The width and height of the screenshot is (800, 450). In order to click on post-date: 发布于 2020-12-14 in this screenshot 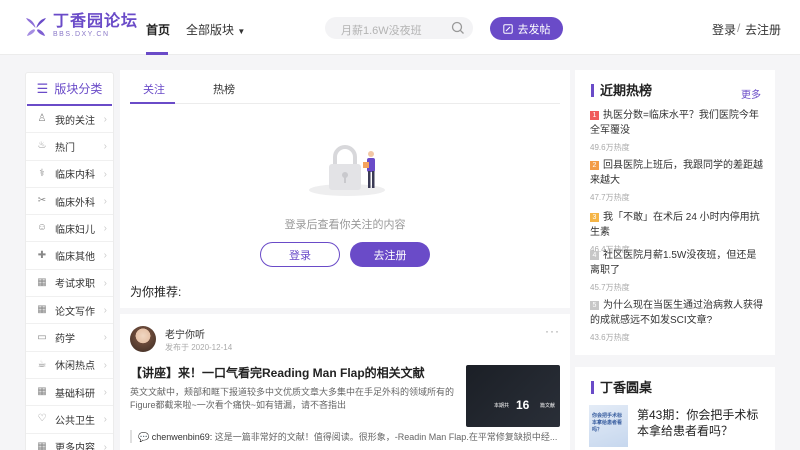, I will do `click(199, 347)`.